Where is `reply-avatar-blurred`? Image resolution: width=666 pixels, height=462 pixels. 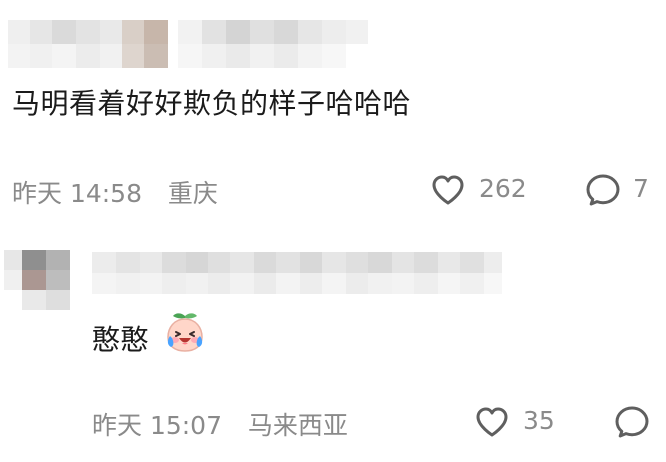
reply-avatar-blurred is located at coordinates (39, 280).